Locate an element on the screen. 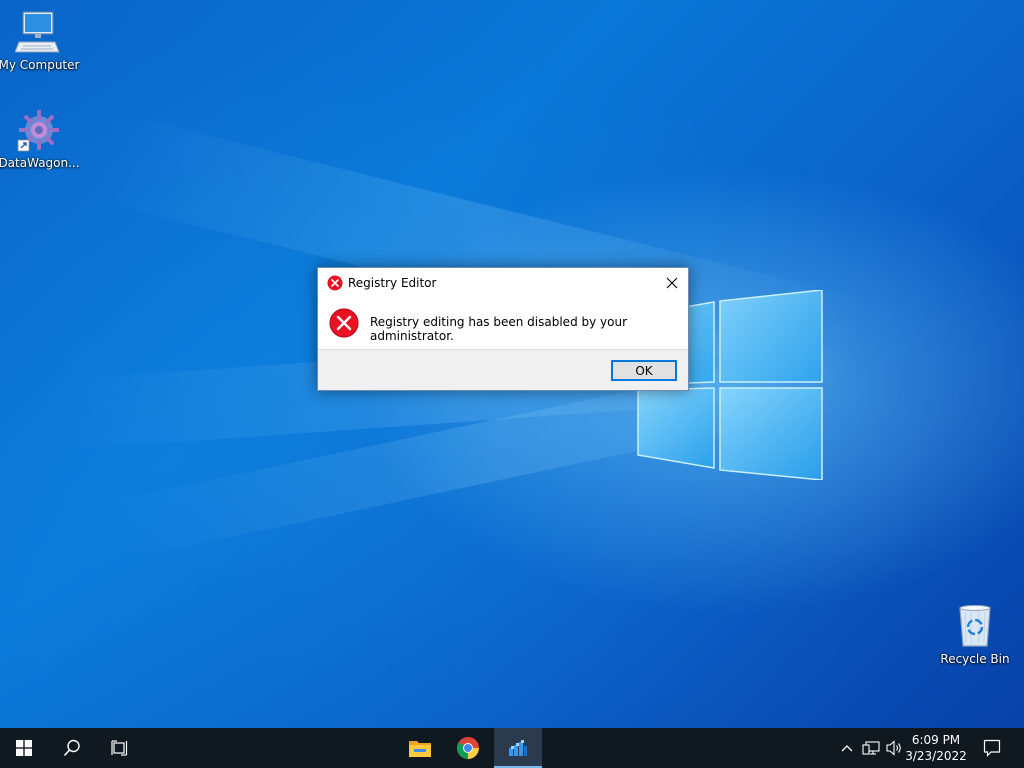 The image size is (1024, 768). tray-network is located at coordinates (871, 748).